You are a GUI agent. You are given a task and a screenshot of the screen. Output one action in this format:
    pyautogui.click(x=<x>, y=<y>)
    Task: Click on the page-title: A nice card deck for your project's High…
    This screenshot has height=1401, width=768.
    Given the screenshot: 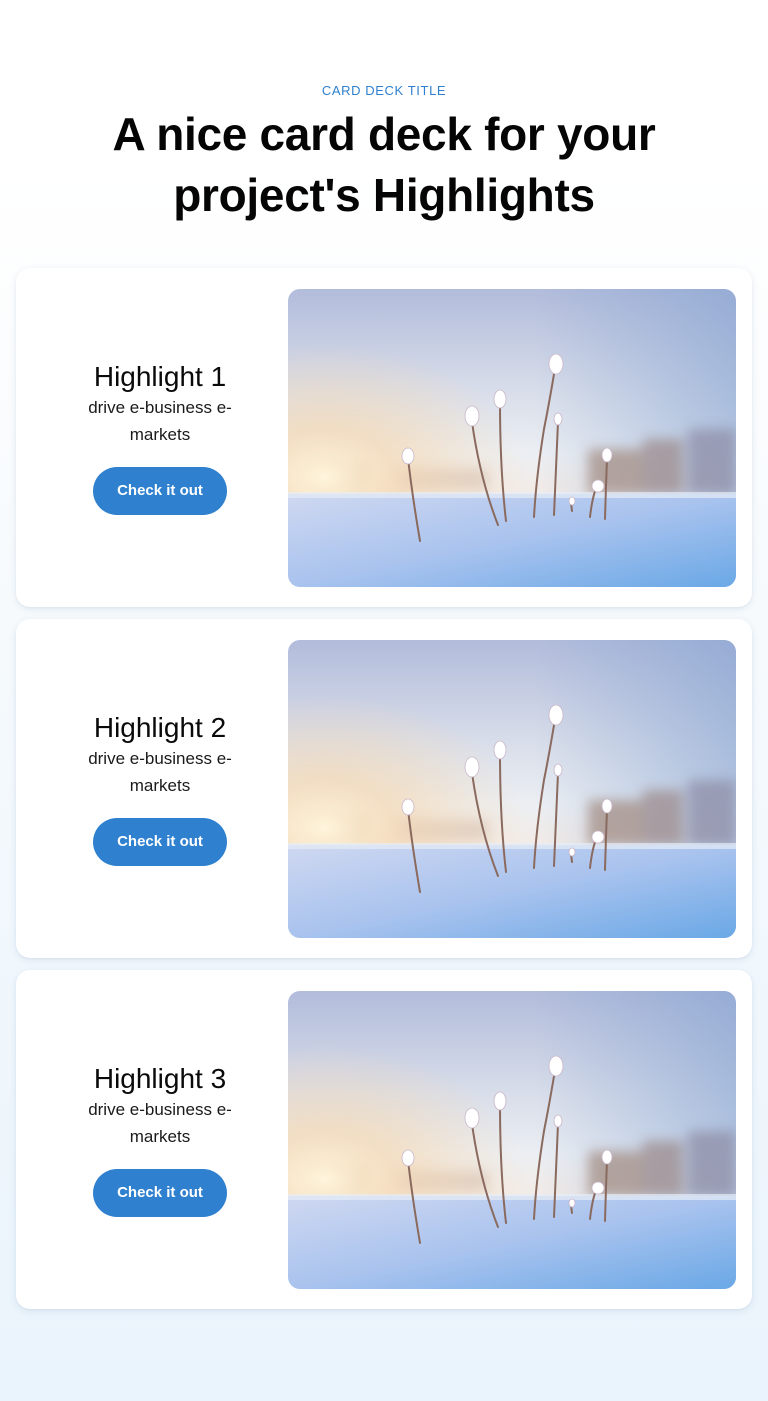 What is the action you would take?
    pyautogui.click(x=384, y=164)
    